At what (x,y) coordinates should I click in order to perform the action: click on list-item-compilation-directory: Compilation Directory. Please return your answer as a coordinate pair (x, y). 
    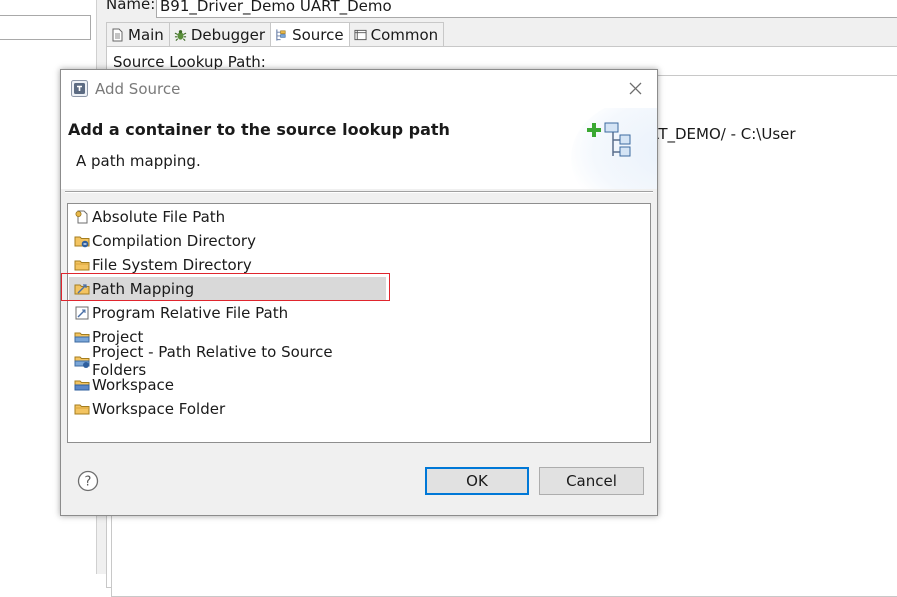
    Looking at the image, I should click on (227, 241).